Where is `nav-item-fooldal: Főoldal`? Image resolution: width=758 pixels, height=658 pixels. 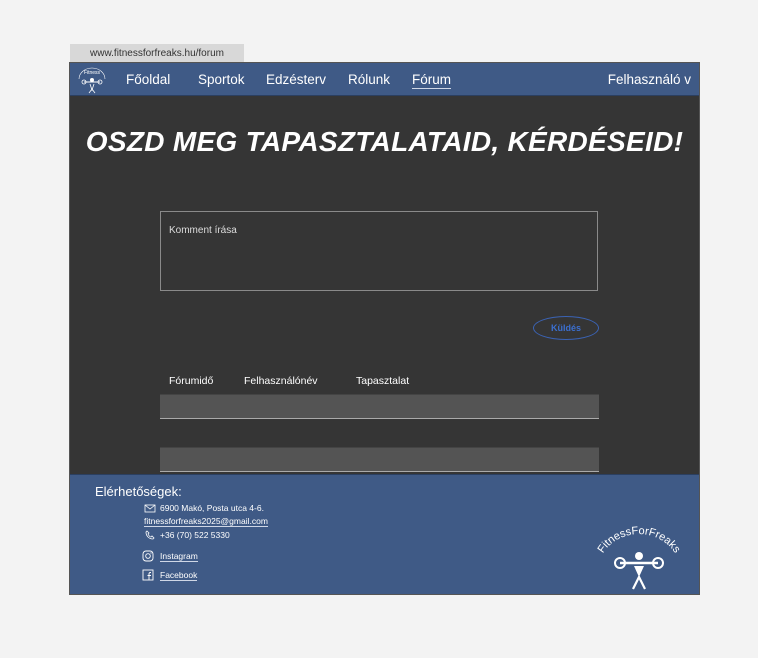 nav-item-fooldal: Főoldal is located at coordinates (148, 79).